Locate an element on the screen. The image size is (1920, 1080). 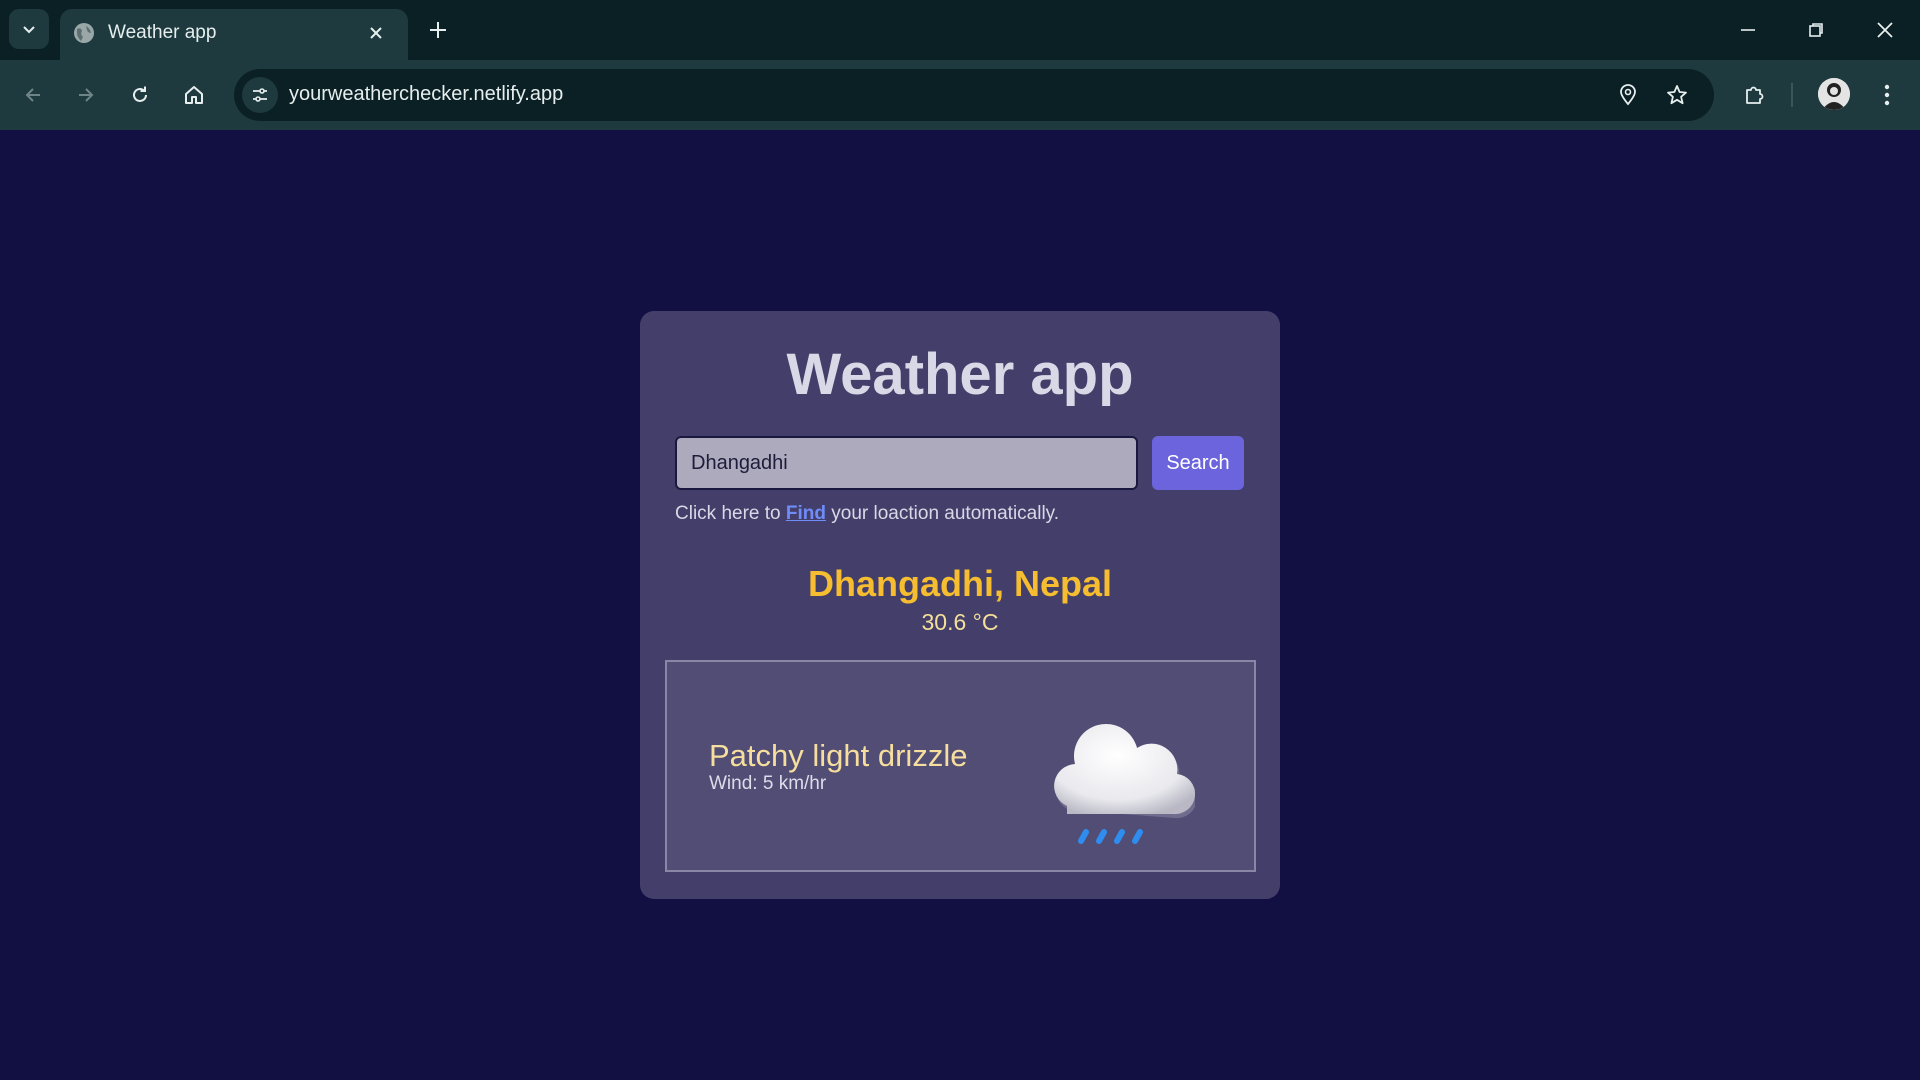
site-info-button is located at coordinates (260, 95).